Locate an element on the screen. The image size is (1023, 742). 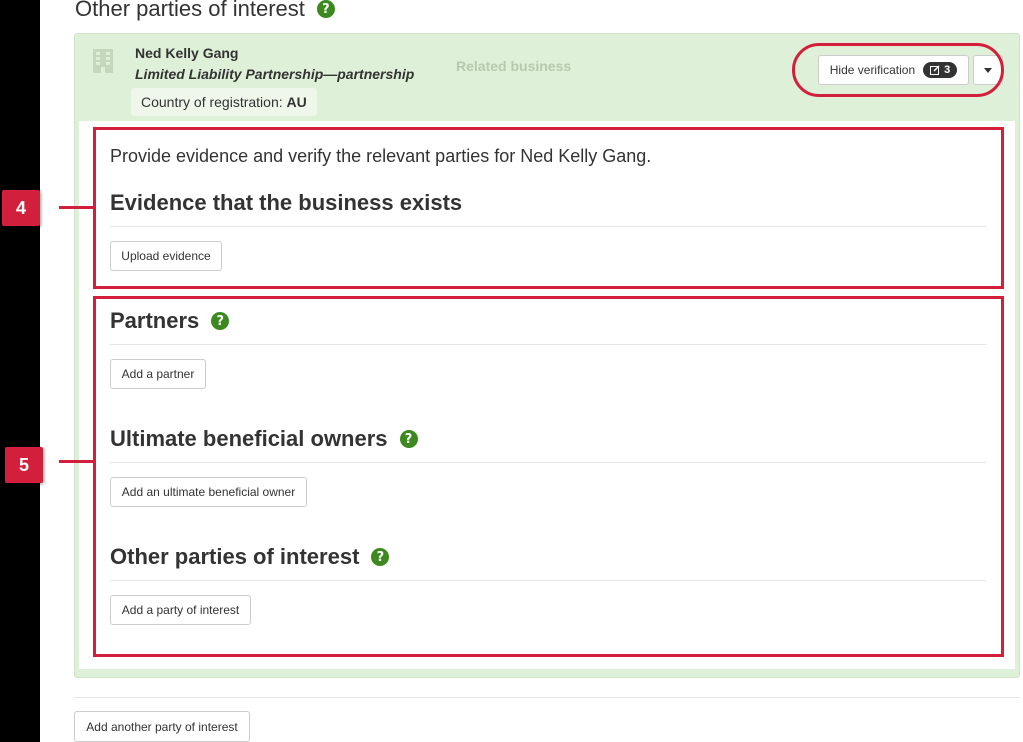
annotation-oval is located at coordinates (898, 70).